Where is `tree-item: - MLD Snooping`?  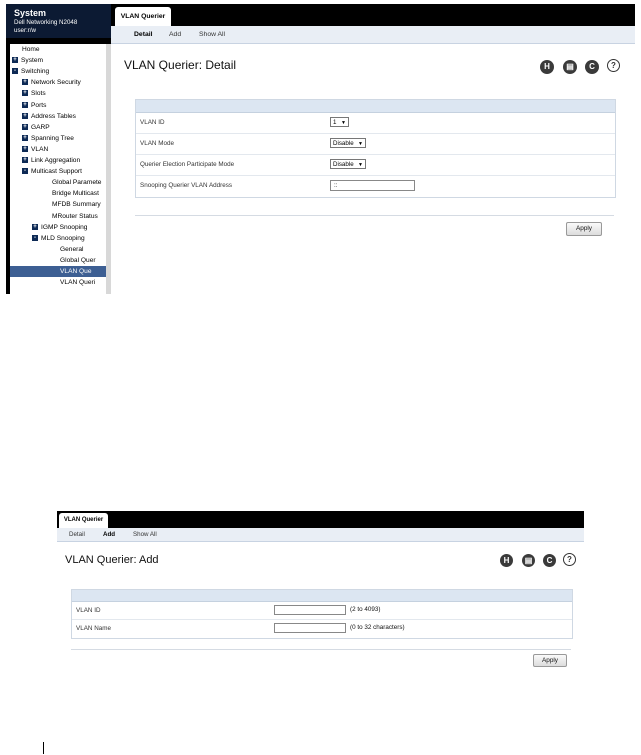
tree-item: - MLD Snooping is located at coordinates (58, 238).